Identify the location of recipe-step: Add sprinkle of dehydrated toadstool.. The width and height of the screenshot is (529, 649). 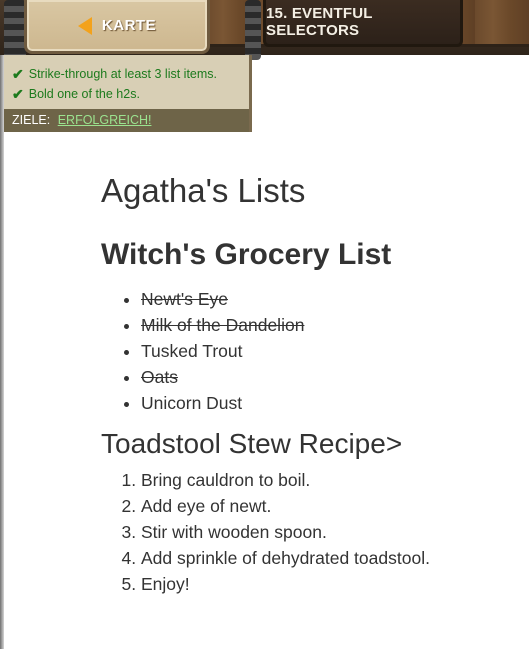
(306, 558).